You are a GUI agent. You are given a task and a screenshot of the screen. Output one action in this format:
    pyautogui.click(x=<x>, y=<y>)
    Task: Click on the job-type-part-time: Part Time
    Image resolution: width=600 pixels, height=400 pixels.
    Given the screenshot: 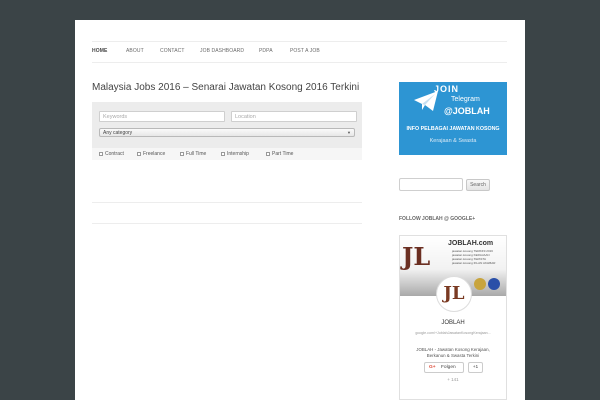 What is the action you would take?
    pyautogui.click(x=279, y=154)
    